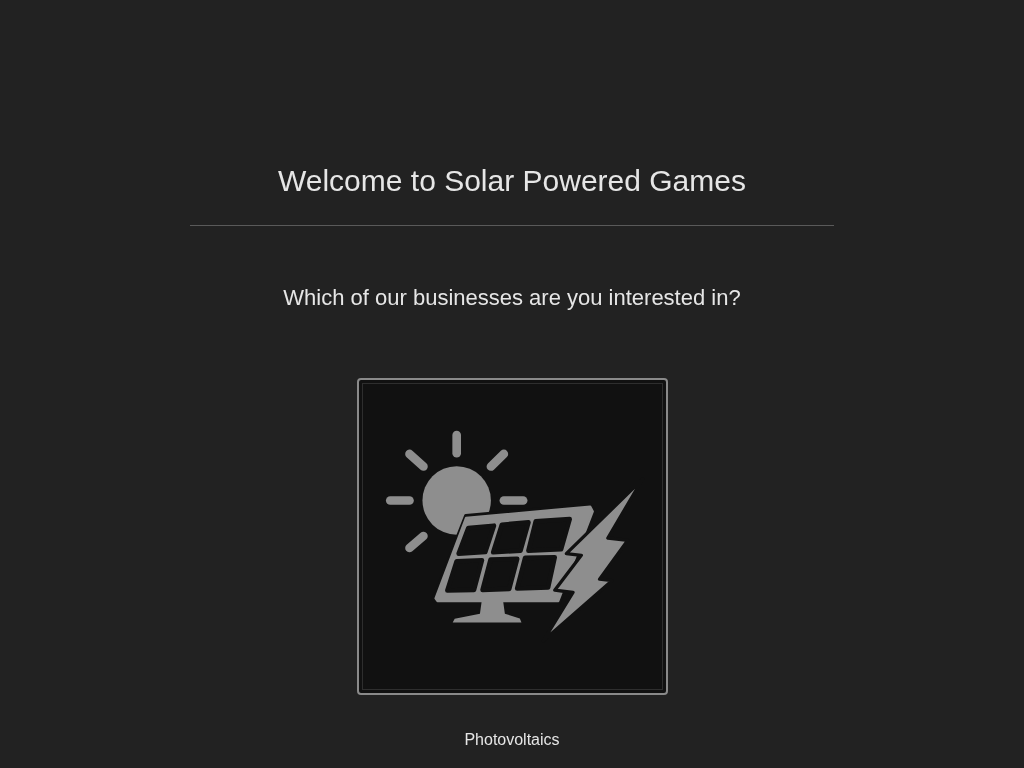  I want to click on page-title: Welcome to Solar Powered Games, so click(512, 181).